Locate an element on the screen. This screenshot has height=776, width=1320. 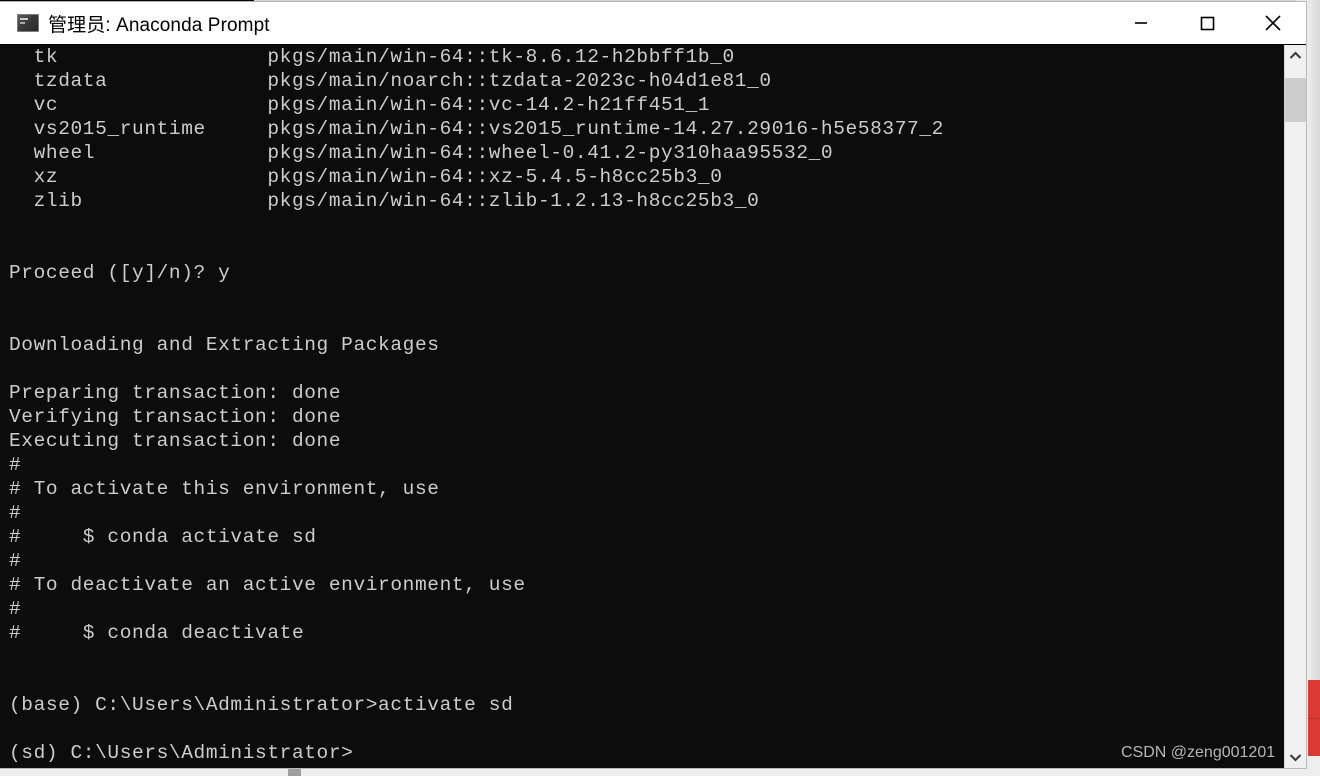
close-button is located at coordinates (1273, 22).